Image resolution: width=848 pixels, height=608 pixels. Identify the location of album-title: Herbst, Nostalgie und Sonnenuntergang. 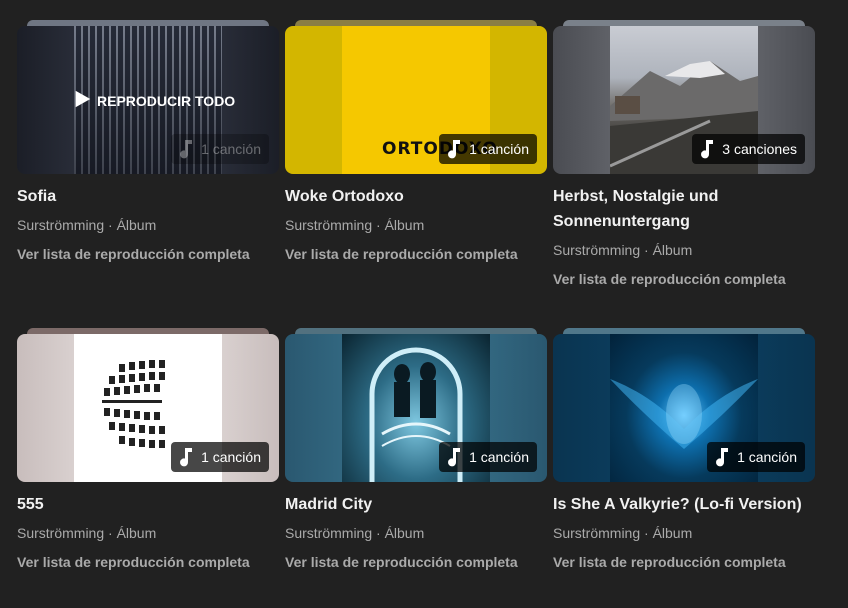
(684, 209).